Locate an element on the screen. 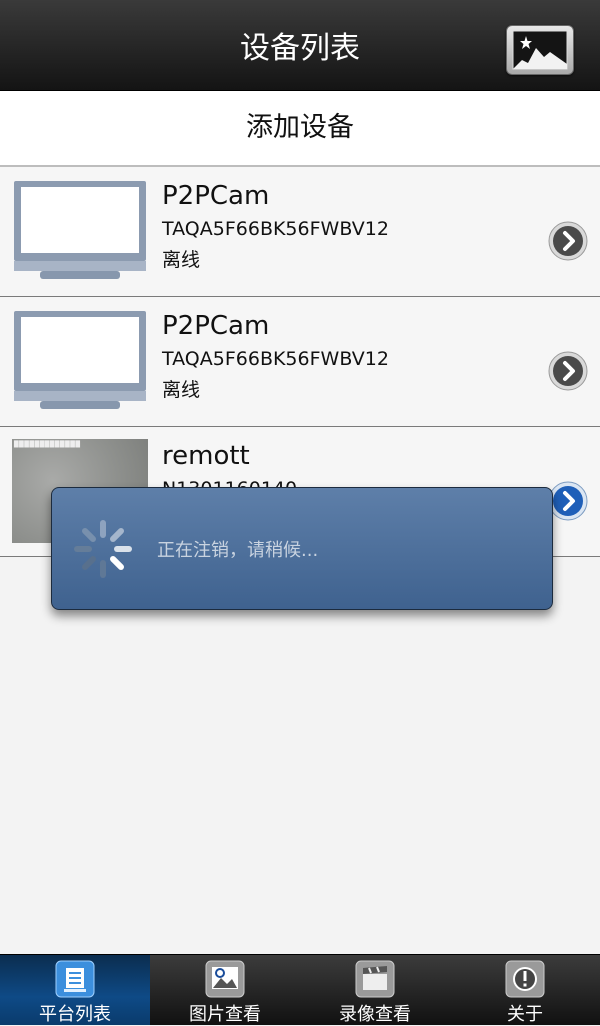 The width and height of the screenshot is (600, 1026). gallery-icon is located at coordinates (540, 50).